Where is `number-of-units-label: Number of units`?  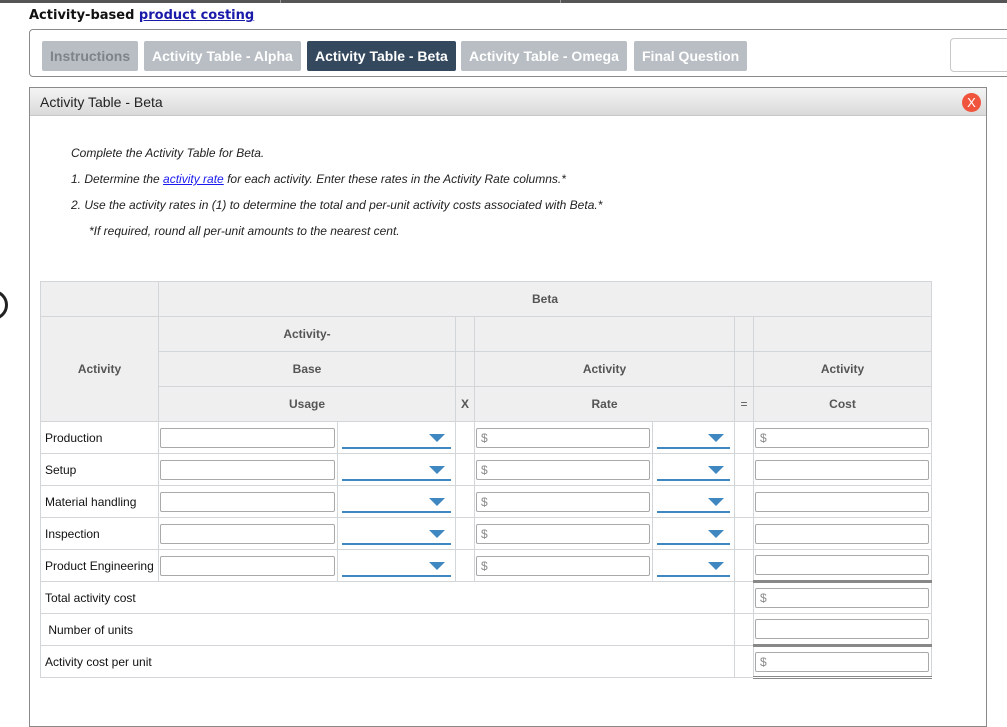
number-of-units-label: Number of units is located at coordinates (387, 629).